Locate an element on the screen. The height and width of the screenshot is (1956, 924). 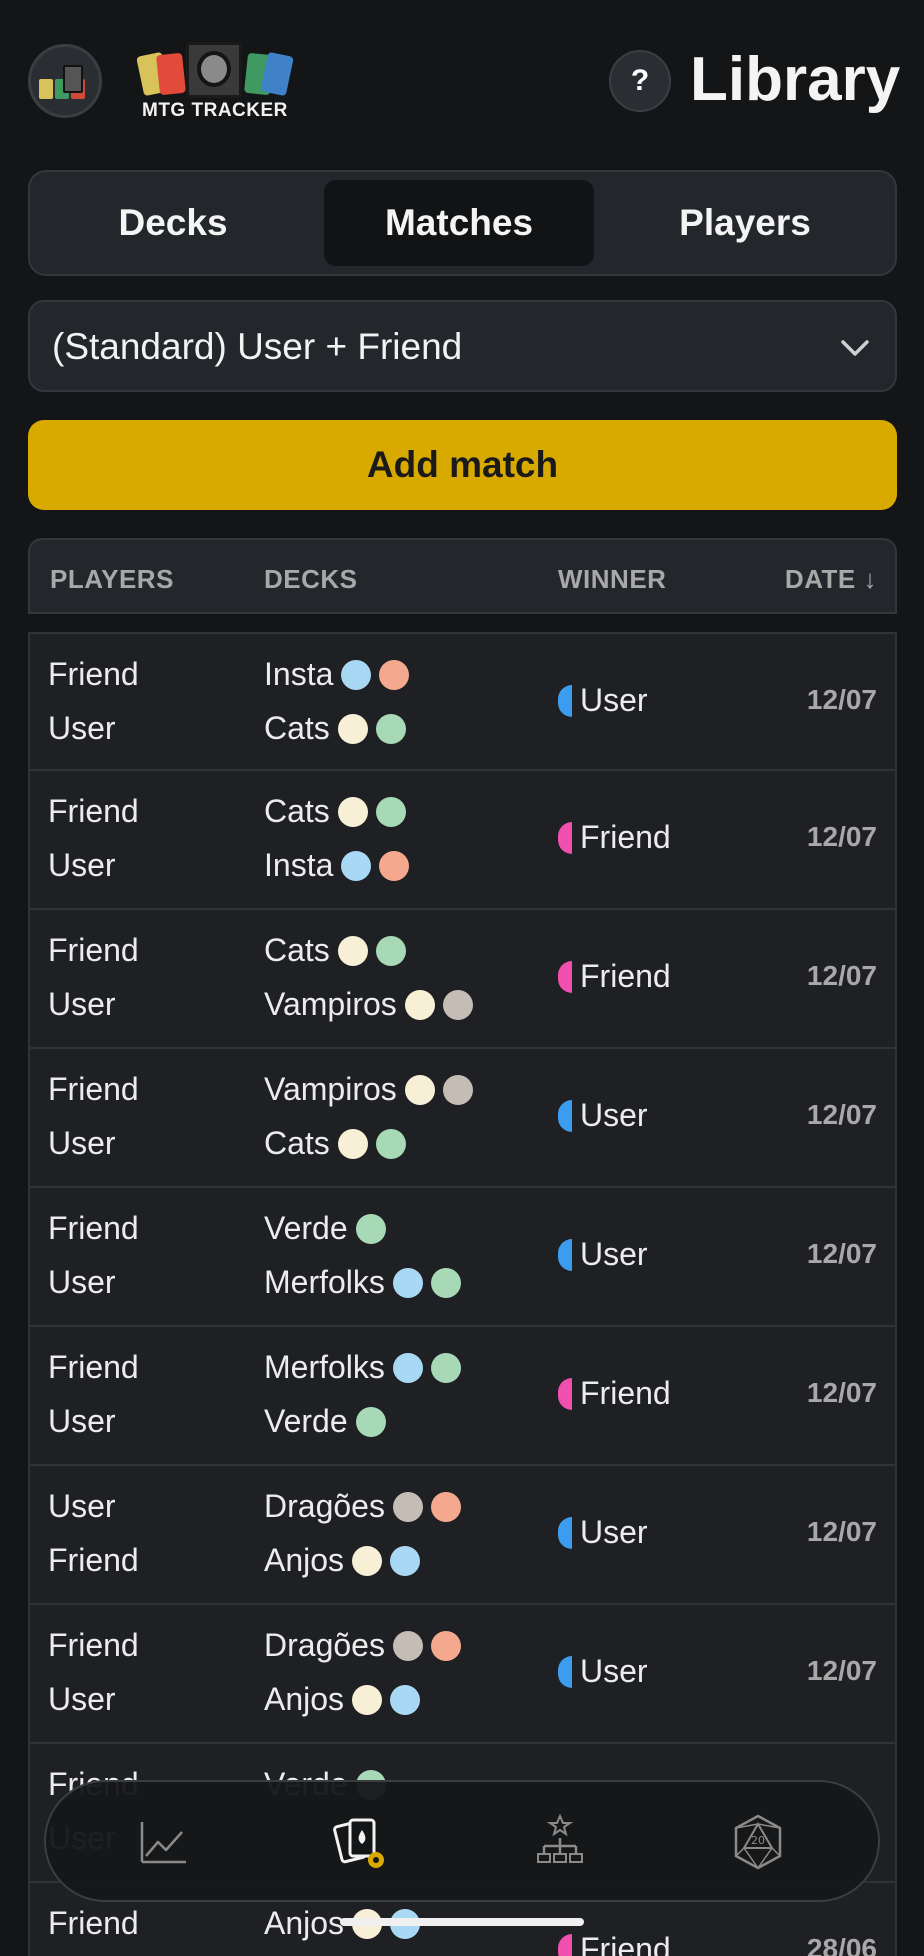
header-winner: WINNER is located at coordinates (612, 579).